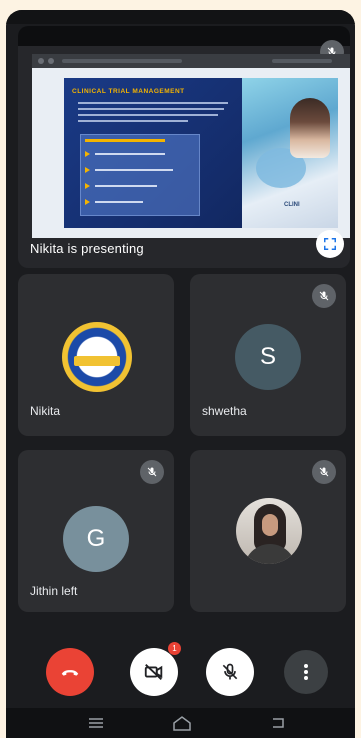 This screenshot has height=738, width=361. I want to click on participant-avatar-logo, so click(97, 357).